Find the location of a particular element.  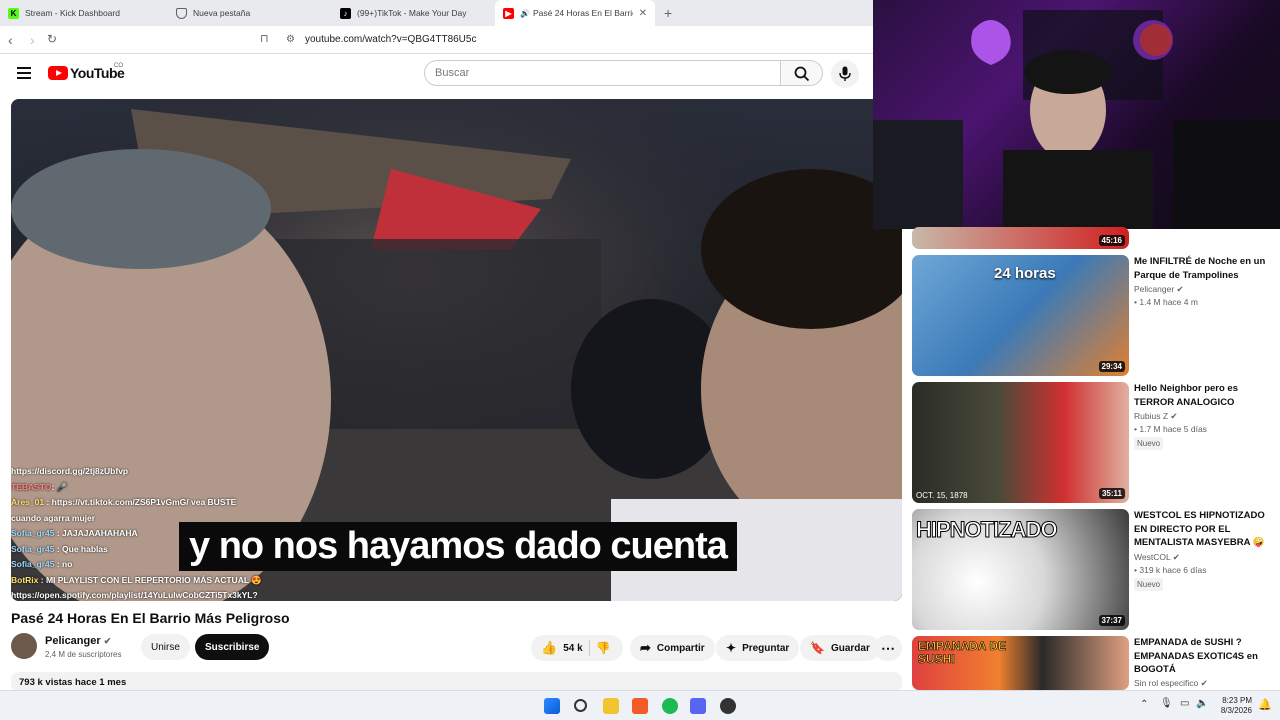

system-clock: 8:23 PM 8/3/2026 is located at coordinates (1231, 706).